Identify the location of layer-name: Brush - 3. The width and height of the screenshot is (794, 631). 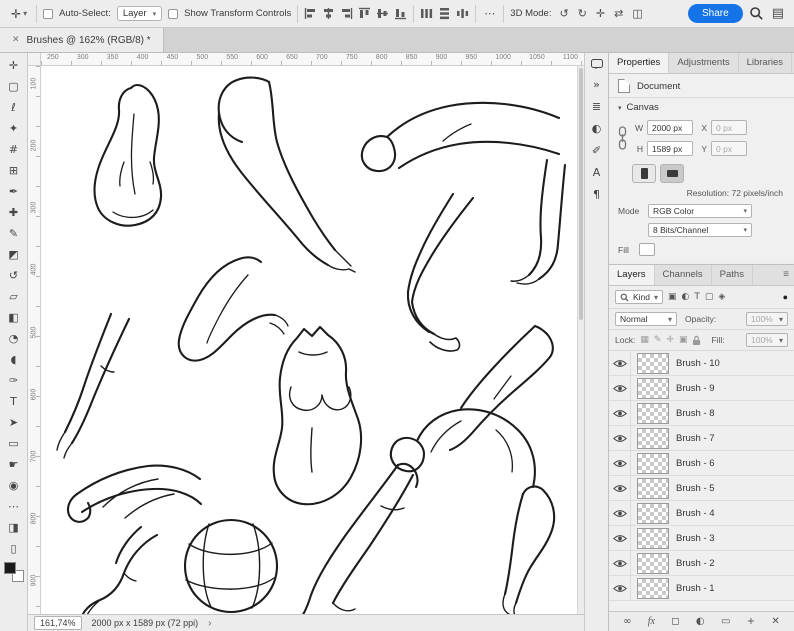
(695, 538).